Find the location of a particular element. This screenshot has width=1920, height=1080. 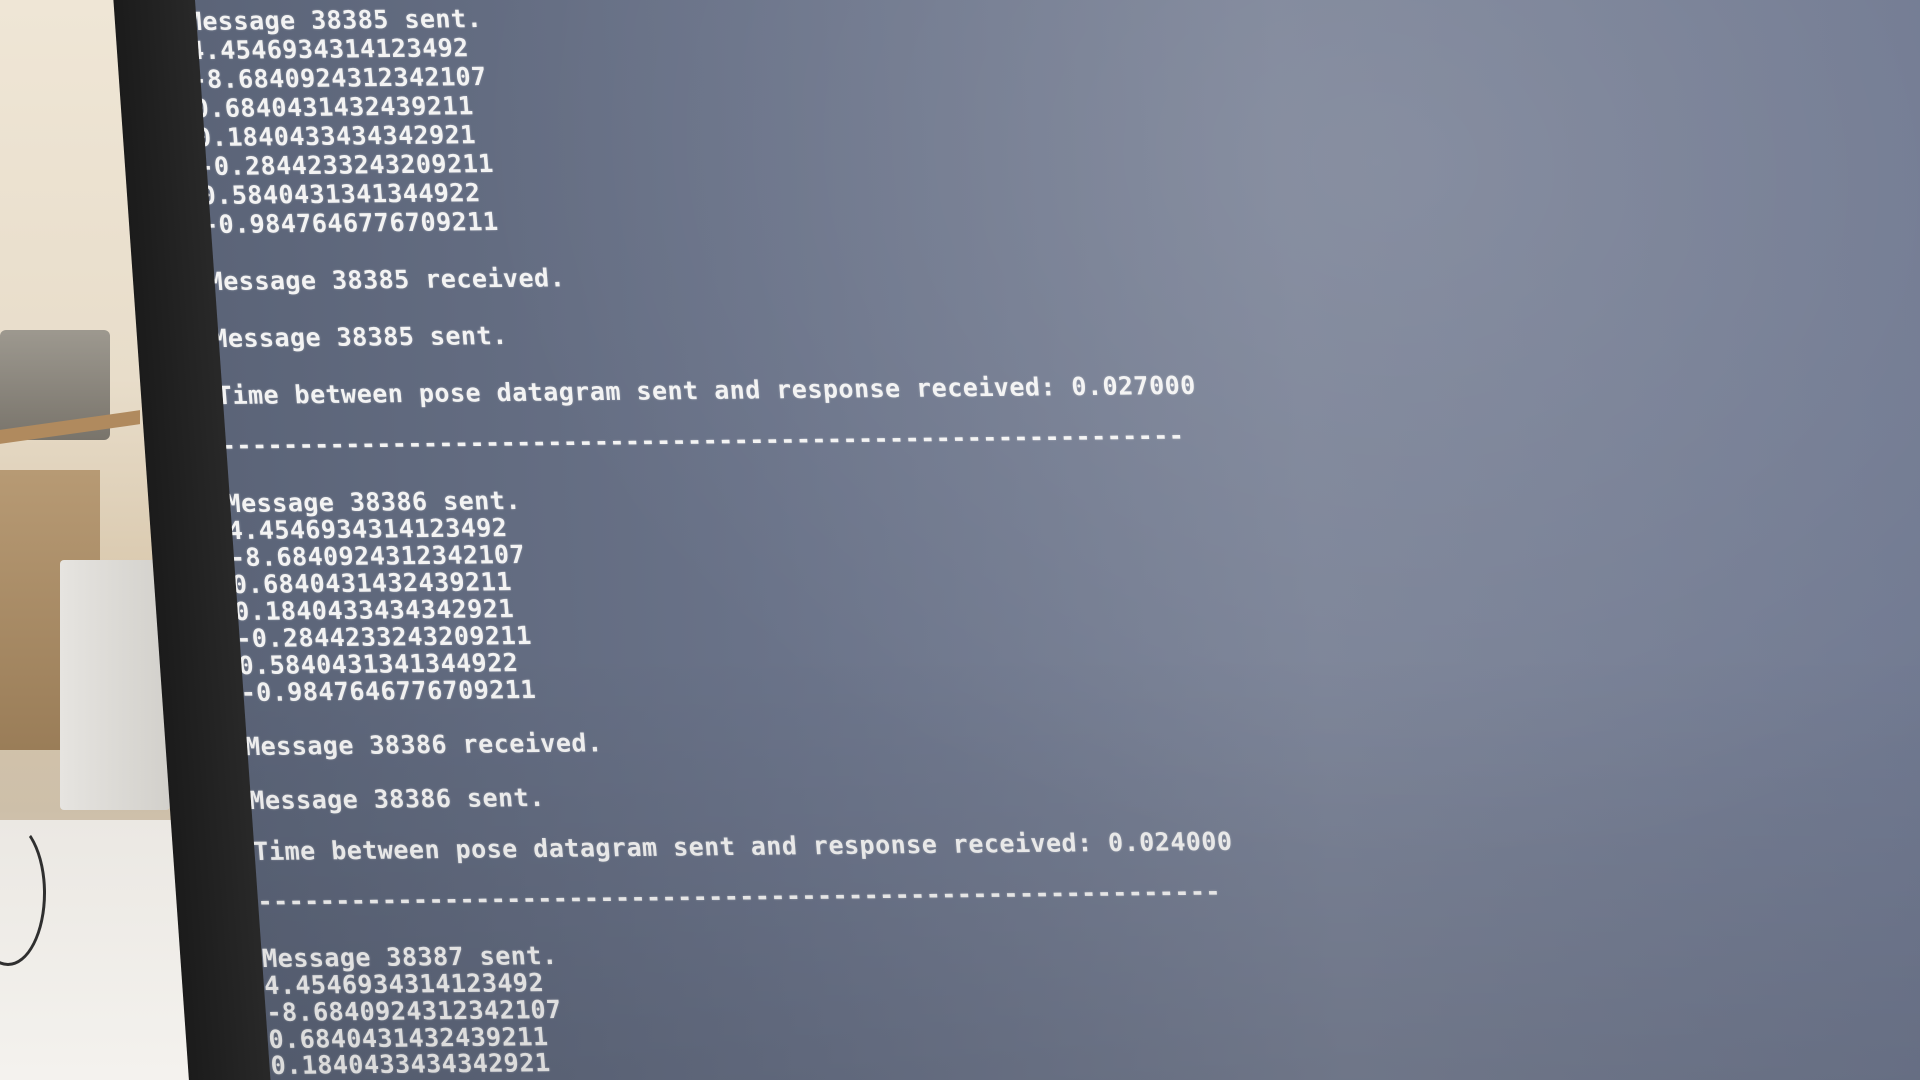

value-line: 0.5840431341344922 is located at coordinates (340, 194).